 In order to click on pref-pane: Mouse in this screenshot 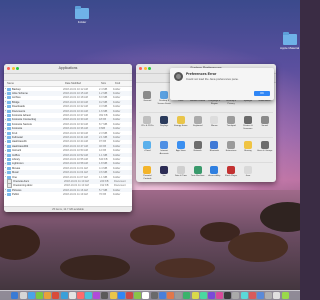, I will do `click(214, 126)`.